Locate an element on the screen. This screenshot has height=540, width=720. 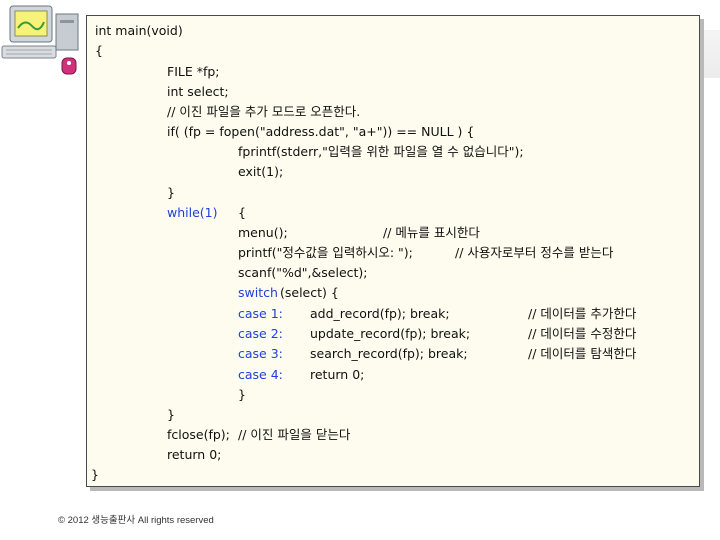
case-label: case 1: is located at coordinates (260, 313).